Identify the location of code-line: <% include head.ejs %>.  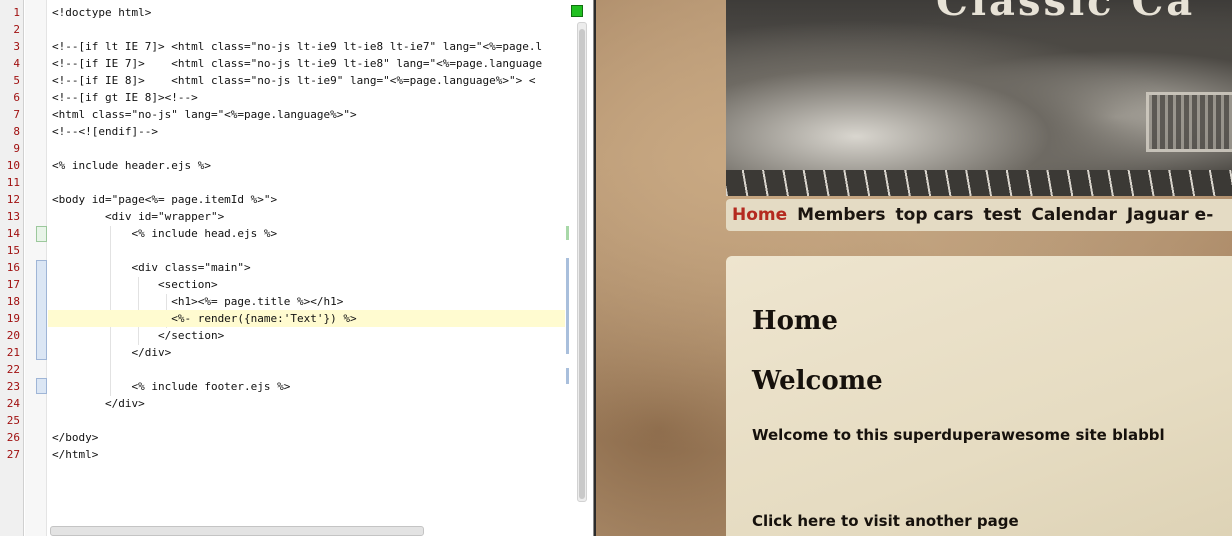
(307, 233).